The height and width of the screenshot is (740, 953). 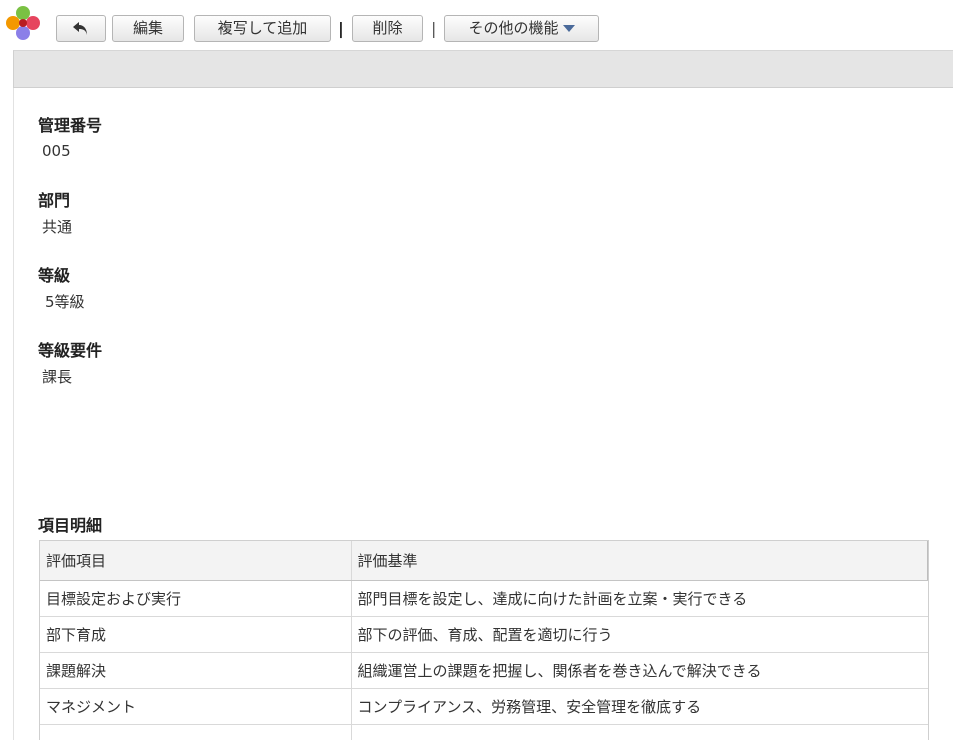 I want to click on other-functions-label: その他の機能, so click(x=513, y=28).